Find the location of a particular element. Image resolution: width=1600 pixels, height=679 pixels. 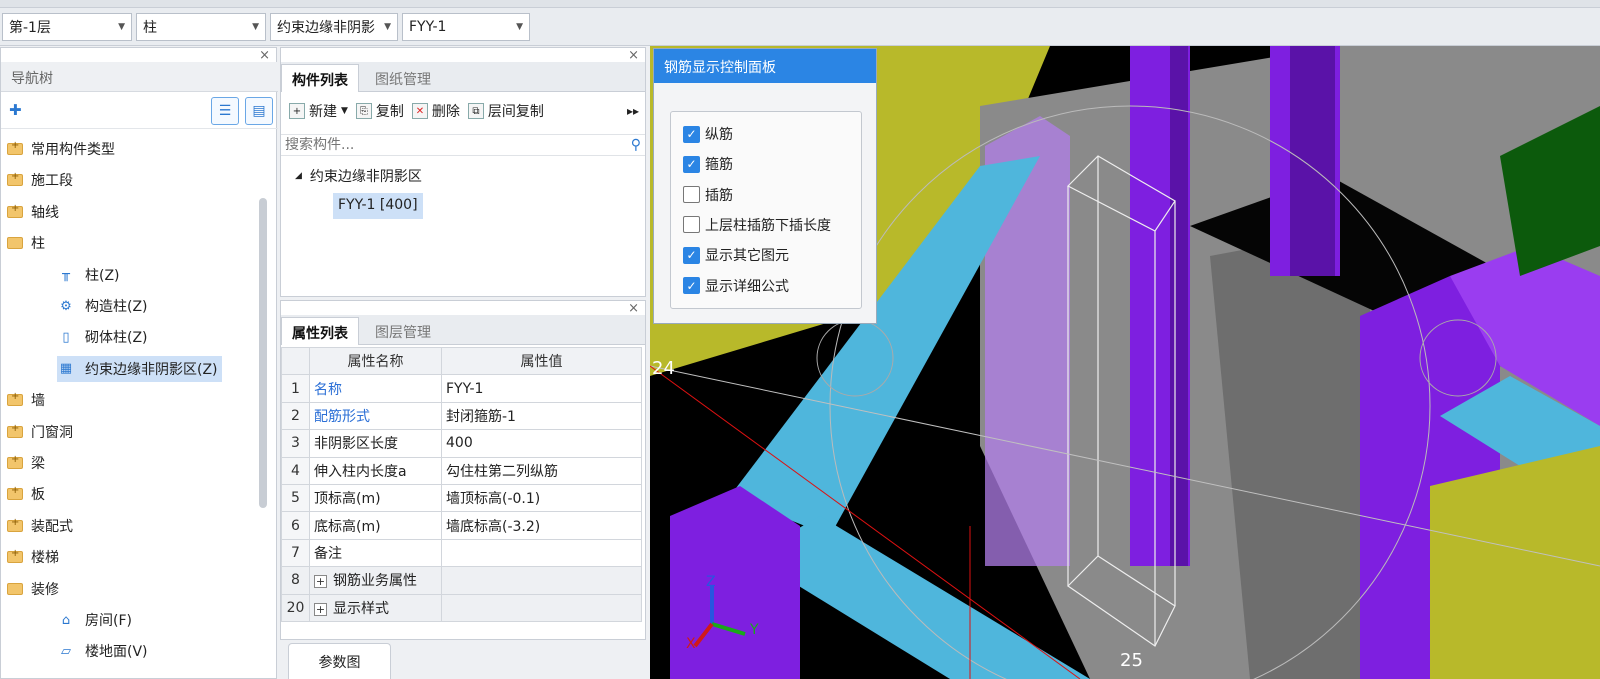

rebar-option-label: 上层柱插筋下插长度 is located at coordinates (768, 225).